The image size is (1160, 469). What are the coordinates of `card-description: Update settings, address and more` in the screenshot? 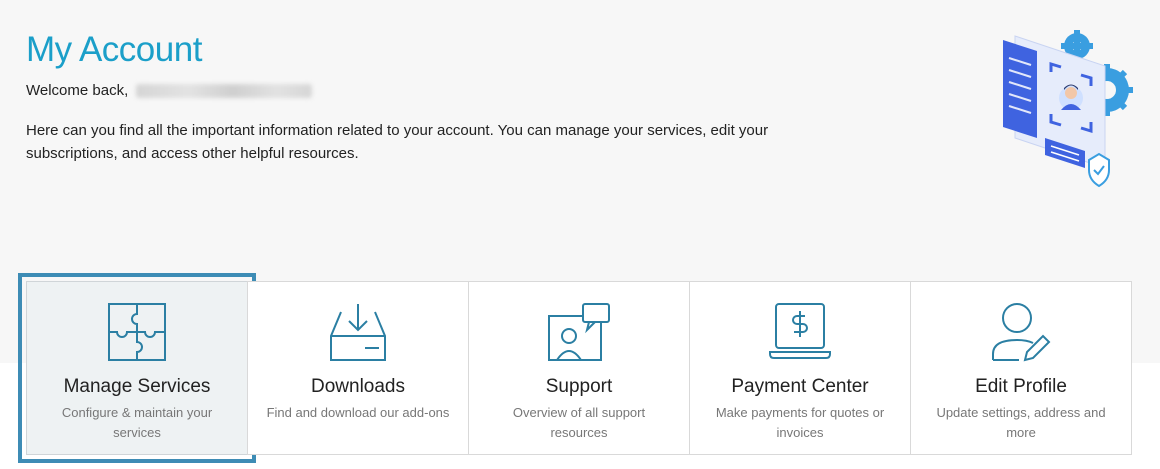 It's located at (1021, 422).